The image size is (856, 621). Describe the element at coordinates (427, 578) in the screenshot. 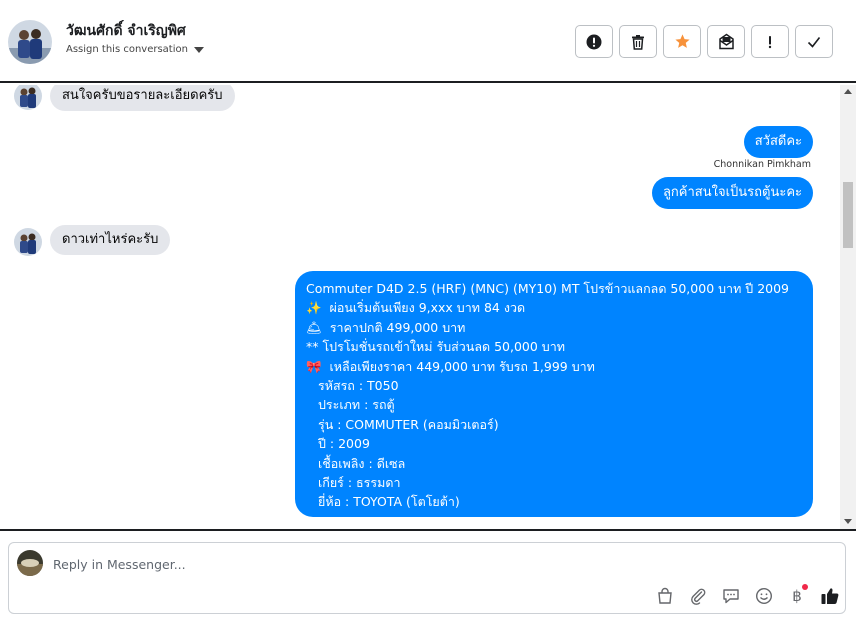

I see `reply-composer: ฿` at that location.